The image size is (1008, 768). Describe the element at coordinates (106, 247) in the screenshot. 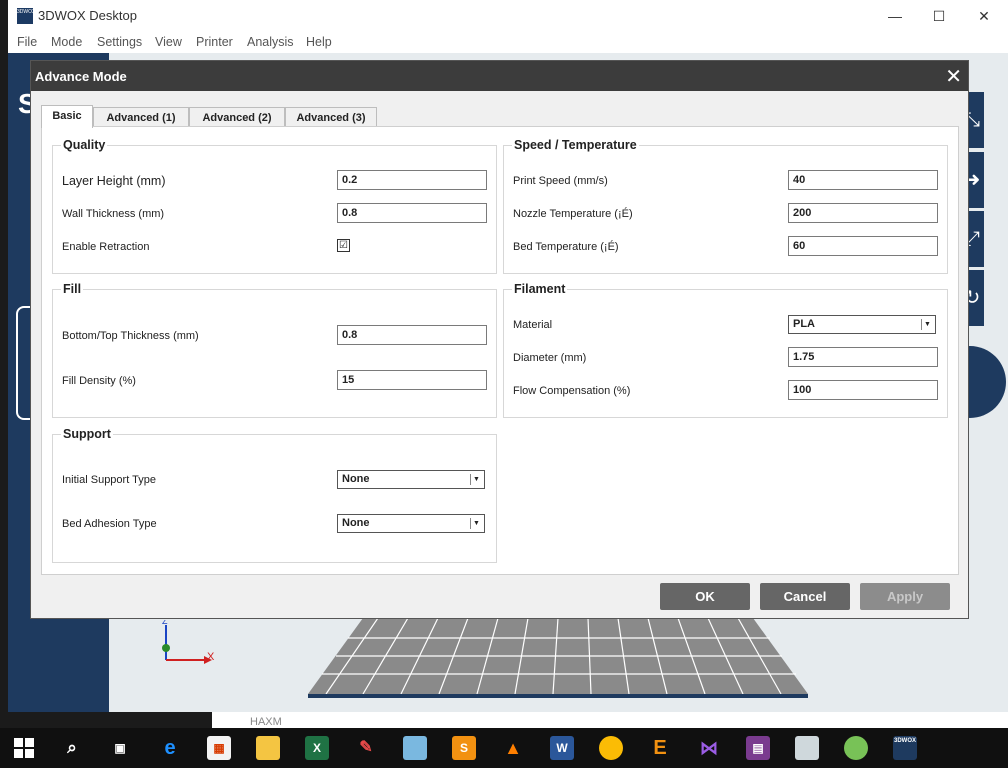

I see `enable-retraction-label: Enable Retraction` at that location.